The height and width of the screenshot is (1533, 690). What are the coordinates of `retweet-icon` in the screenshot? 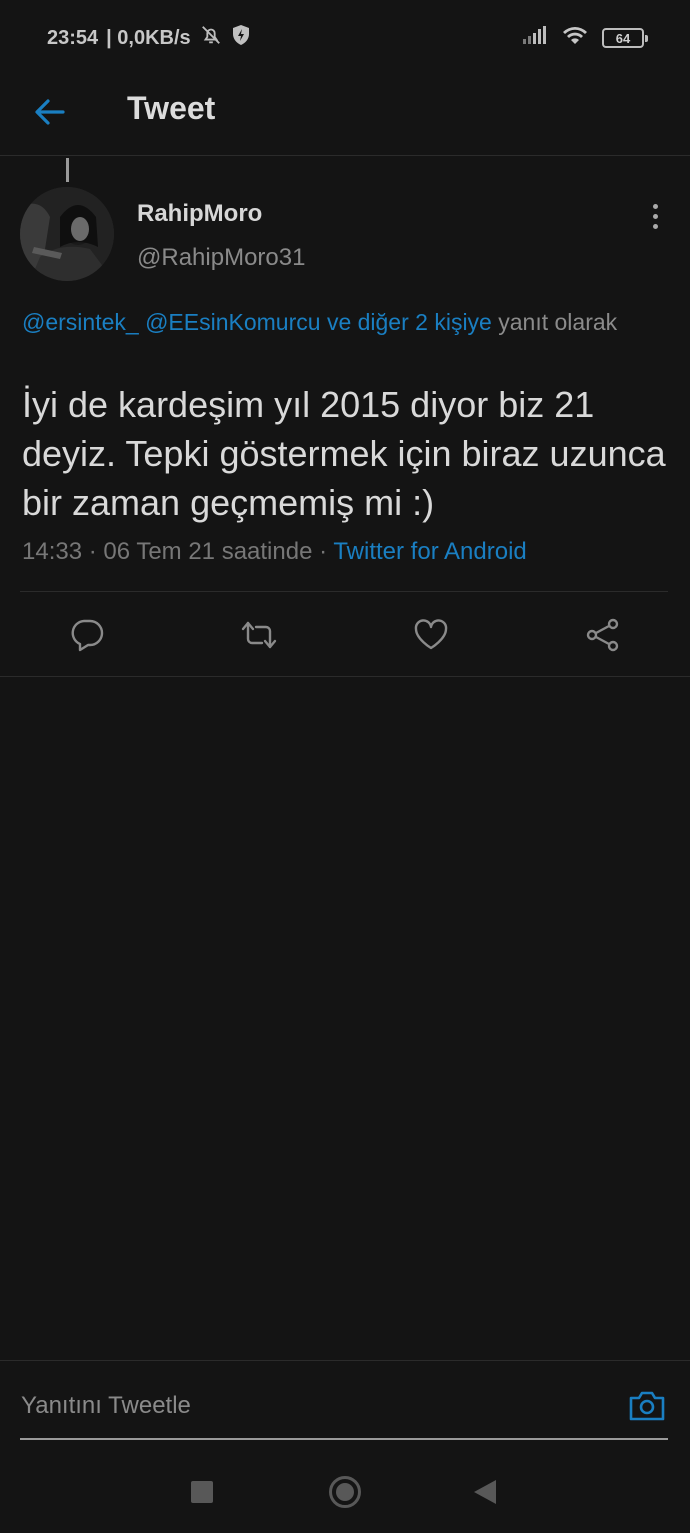 It's located at (259, 635).